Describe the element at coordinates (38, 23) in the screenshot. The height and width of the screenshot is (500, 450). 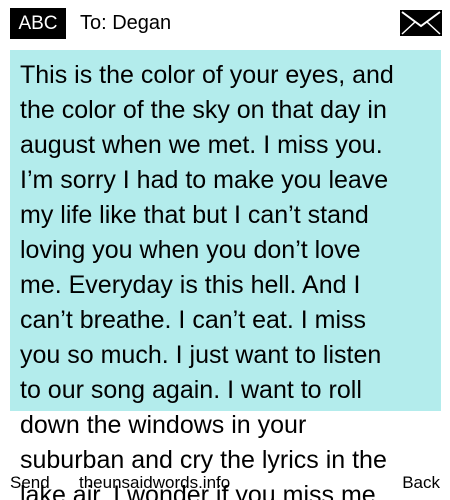
I see `input-mode-badge: ABC` at that location.